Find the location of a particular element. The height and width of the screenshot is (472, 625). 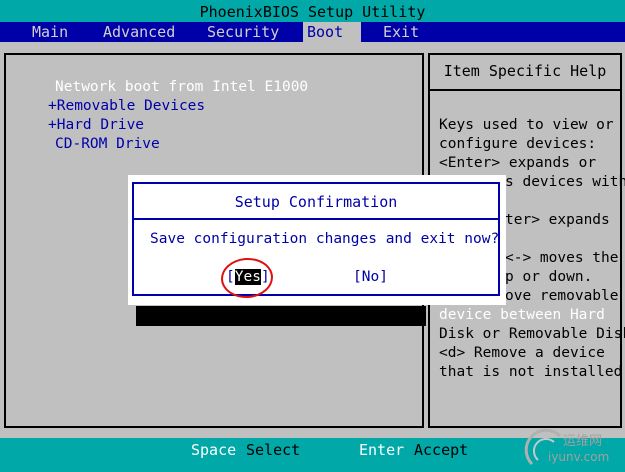

menu-advanced: Advanced is located at coordinates (139, 32).